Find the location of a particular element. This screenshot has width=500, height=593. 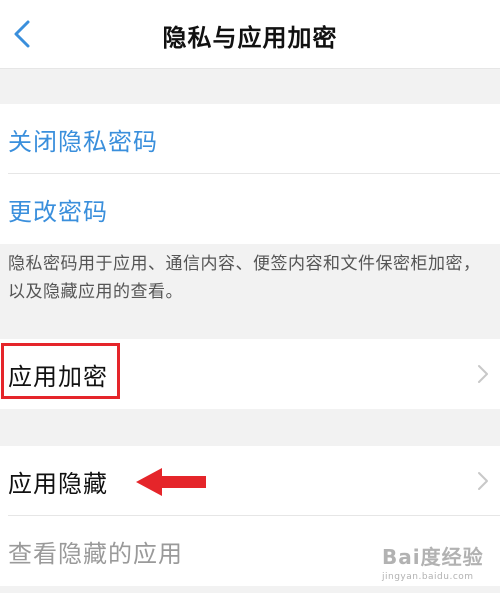

close-privacy-password-label: 关闭隐私密码 is located at coordinates (83, 141).